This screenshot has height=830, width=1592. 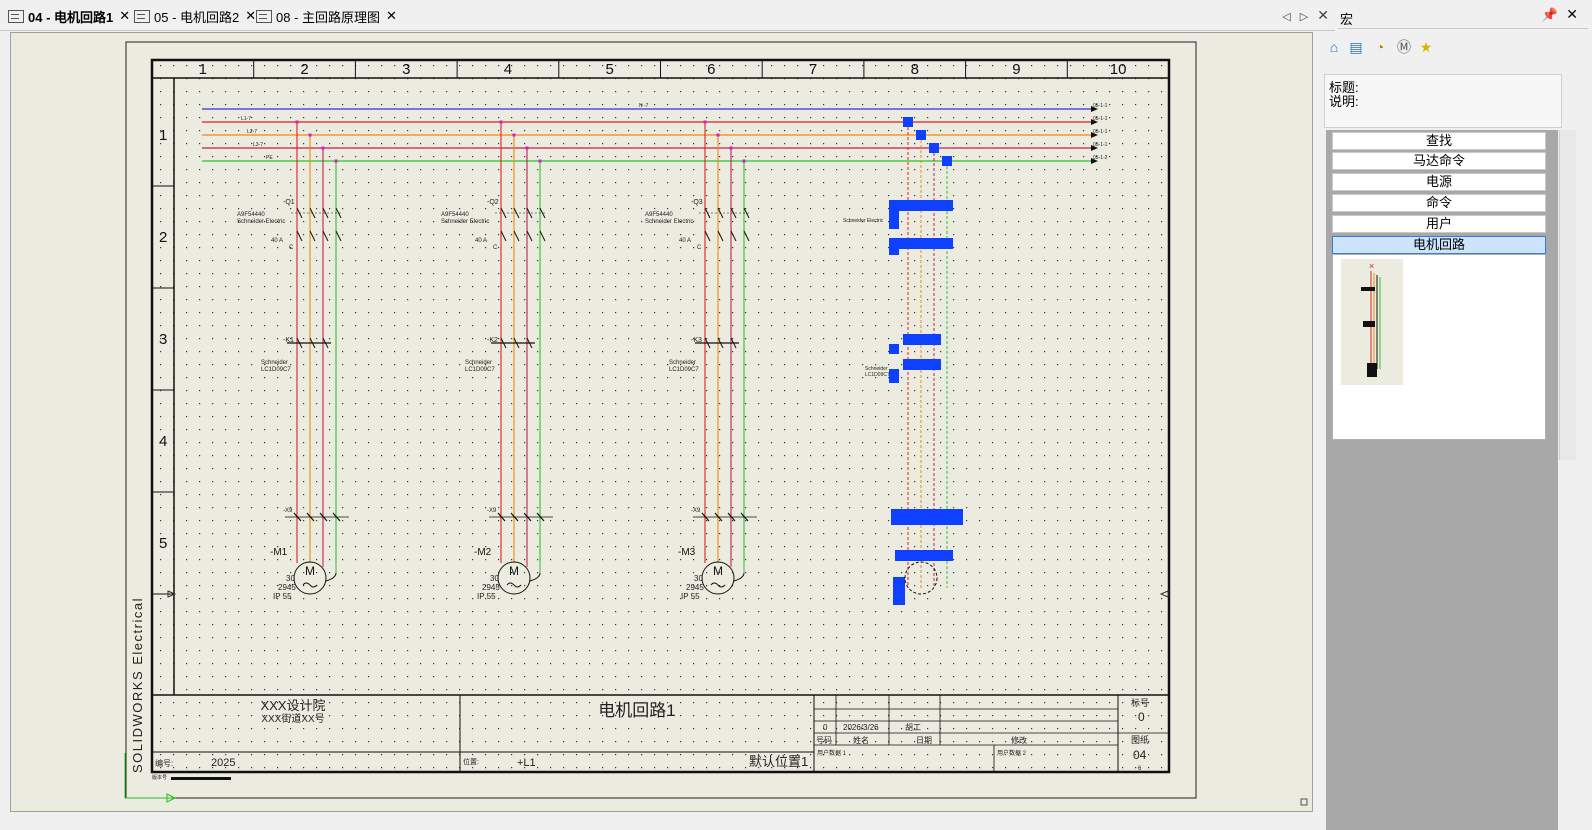 I want to click on scroll-left-icon: ◁, so click(x=1286, y=17).